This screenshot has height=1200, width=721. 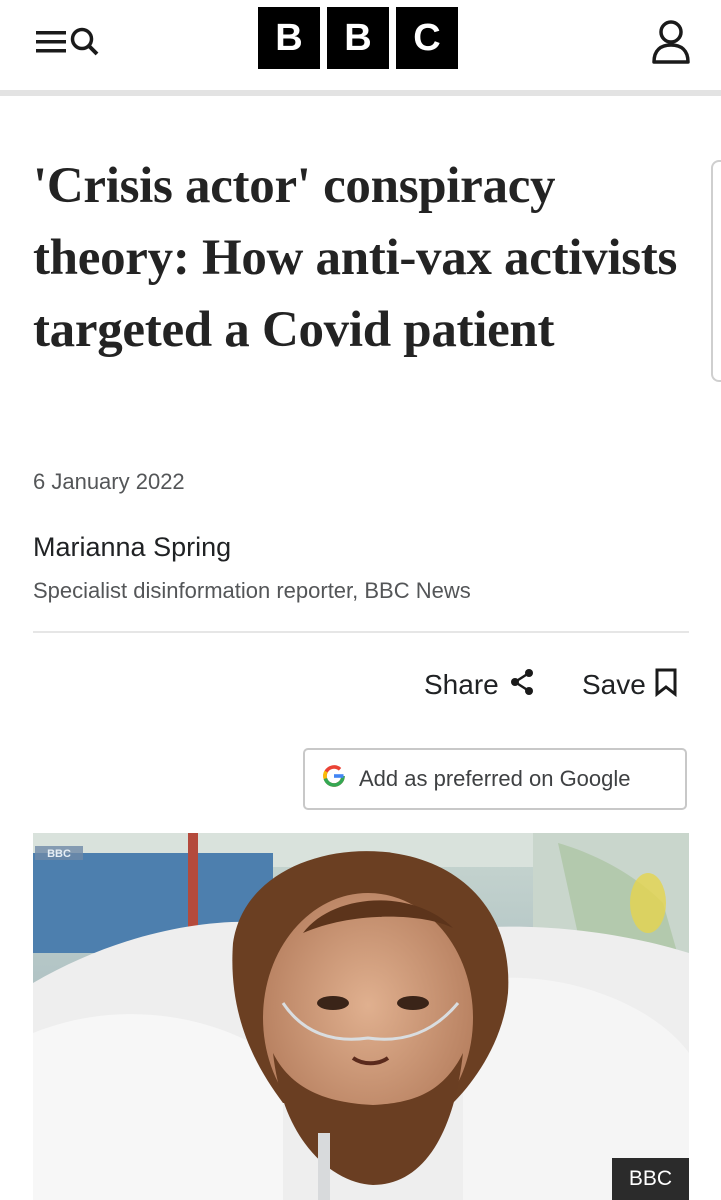 I want to click on image-credit-badge: BBC, so click(x=650, y=1179).